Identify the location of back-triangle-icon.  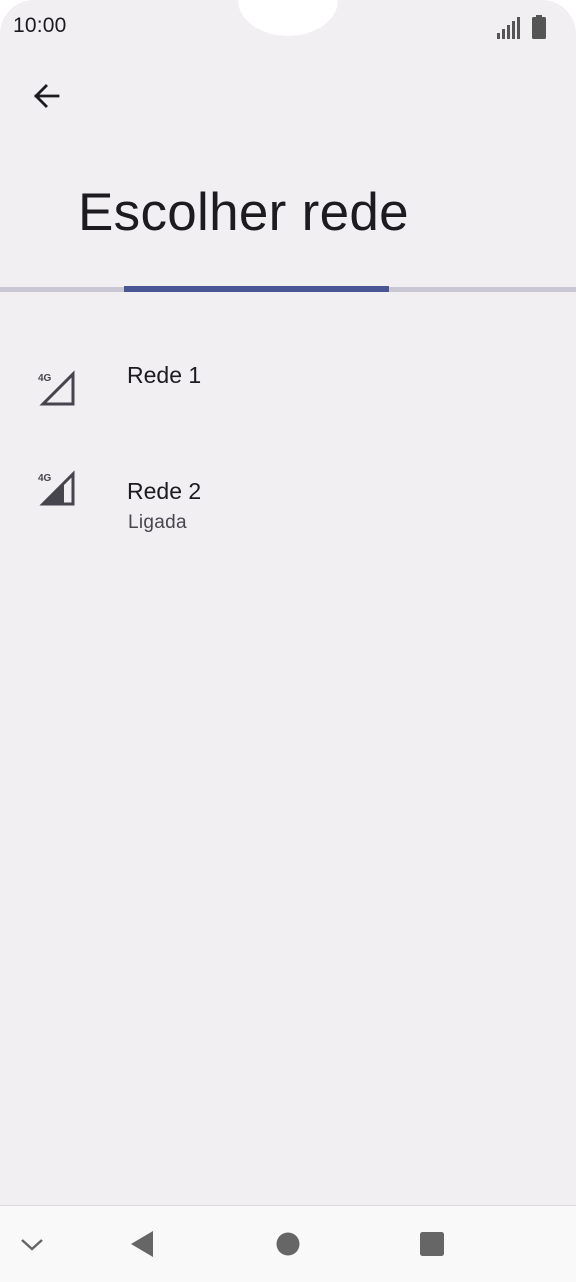
(142, 1246).